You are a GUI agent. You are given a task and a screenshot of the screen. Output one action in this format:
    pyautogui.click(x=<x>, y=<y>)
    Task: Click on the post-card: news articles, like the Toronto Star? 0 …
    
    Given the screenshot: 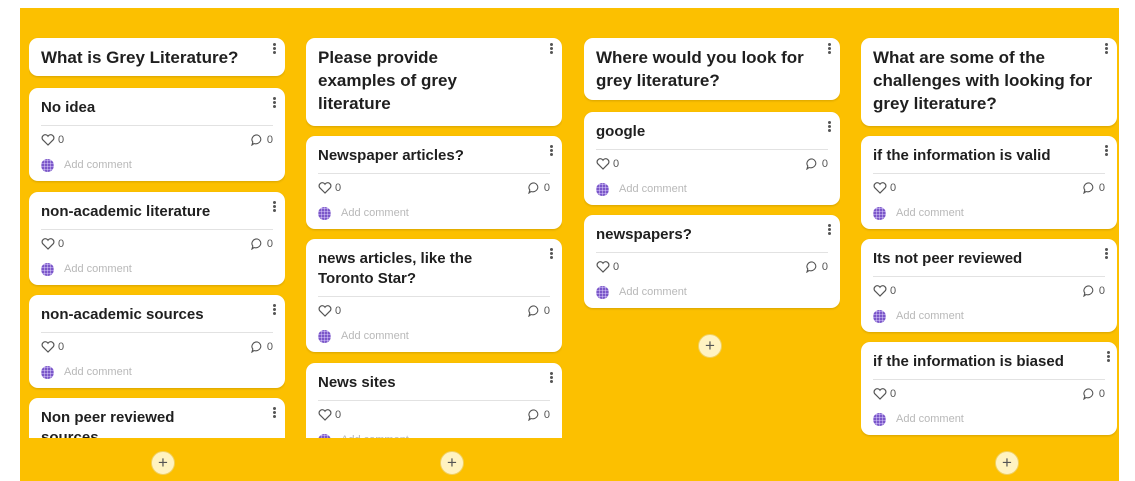 What is the action you would take?
    pyautogui.click(x=434, y=295)
    